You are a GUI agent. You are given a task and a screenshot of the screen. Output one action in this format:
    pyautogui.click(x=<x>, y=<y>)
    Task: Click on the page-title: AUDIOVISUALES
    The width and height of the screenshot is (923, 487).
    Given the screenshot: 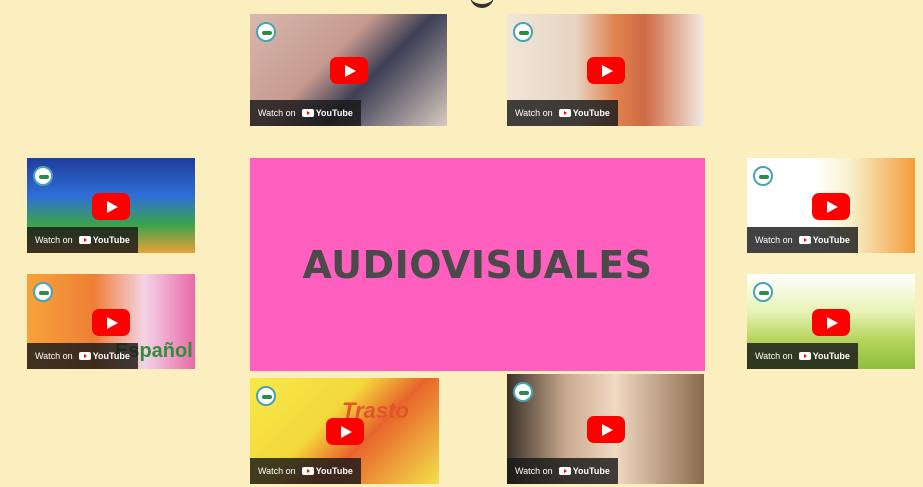 What is the action you would take?
    pyautogui.click(x=477, y=264)
    